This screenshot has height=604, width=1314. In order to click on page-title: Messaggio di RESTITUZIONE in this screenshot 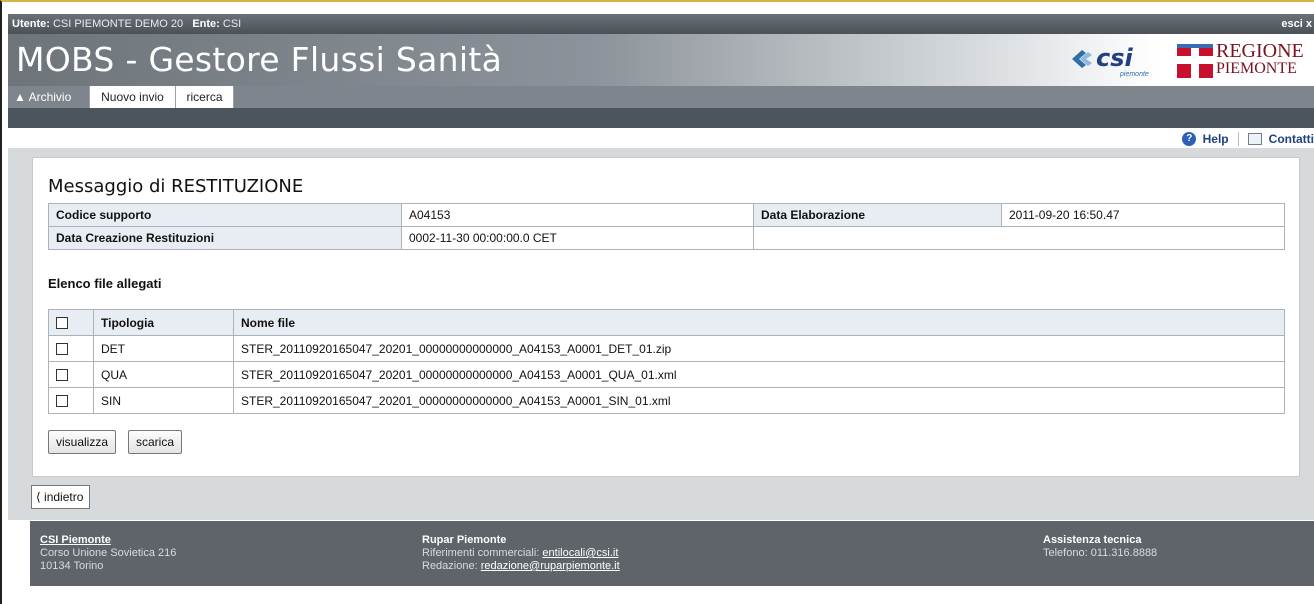, I will do `click(176, 186)`.